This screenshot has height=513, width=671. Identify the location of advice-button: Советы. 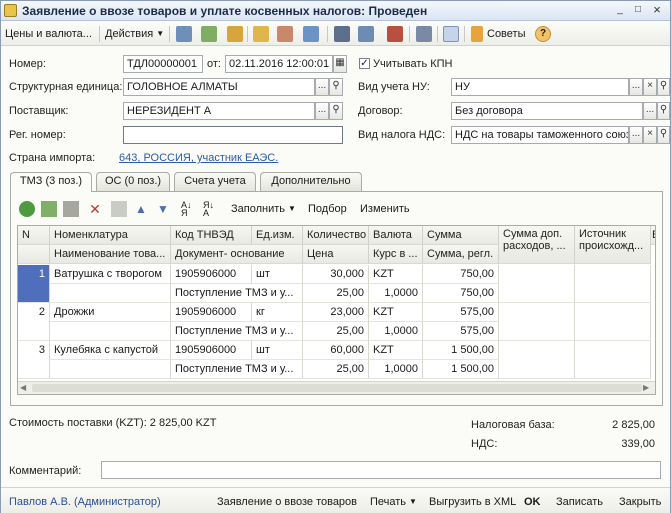
(506, 34).